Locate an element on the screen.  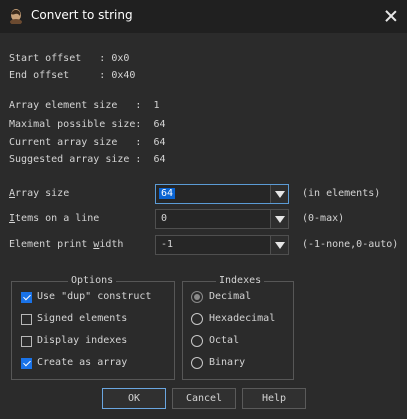
app-logo-icon is located at coordinates (16, 16).